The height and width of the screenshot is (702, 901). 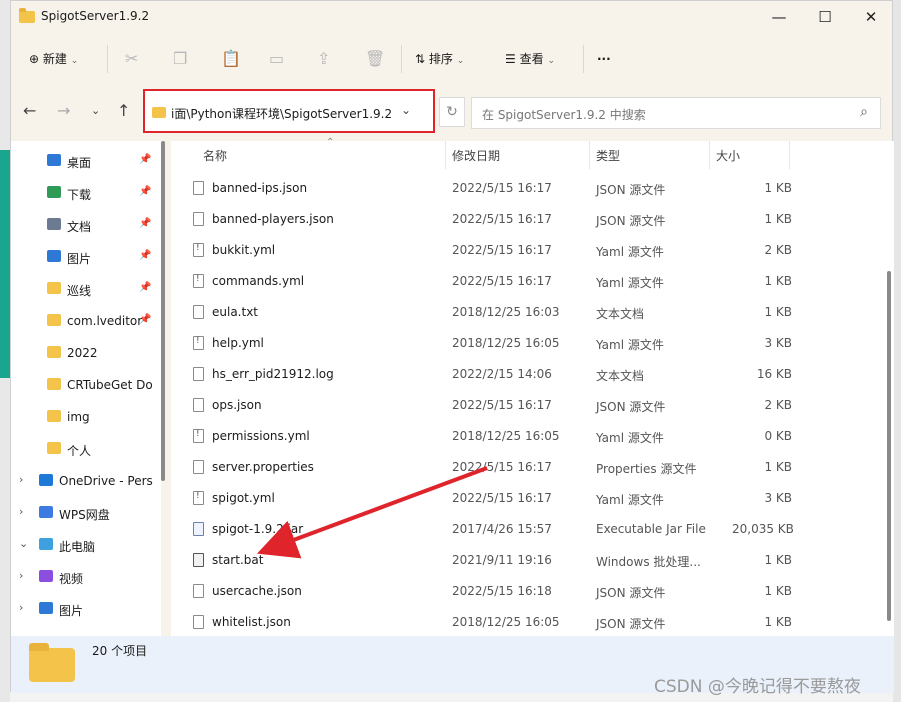 What do you see at coordinates (54, 448) in the screenshot?
I see `folder-icon` at bounding box center [54, 448].